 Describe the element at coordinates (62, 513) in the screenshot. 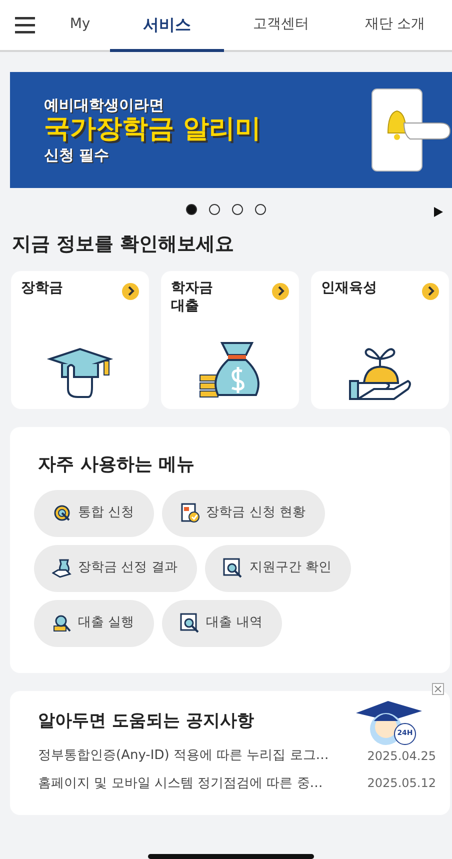

I see `target-icon` at that location.